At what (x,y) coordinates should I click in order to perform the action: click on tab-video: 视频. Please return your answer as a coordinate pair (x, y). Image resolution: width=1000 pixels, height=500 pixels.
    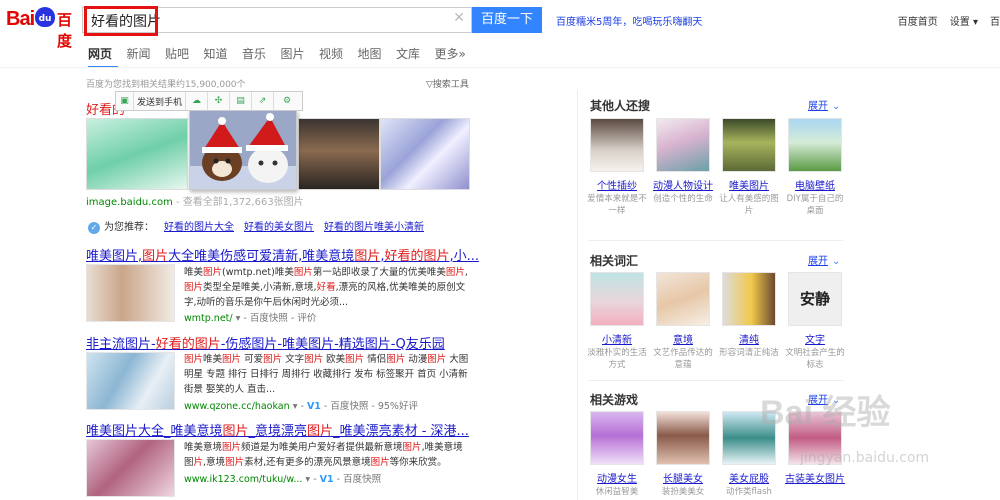
    Looking at the image, I should click on (338, 53).